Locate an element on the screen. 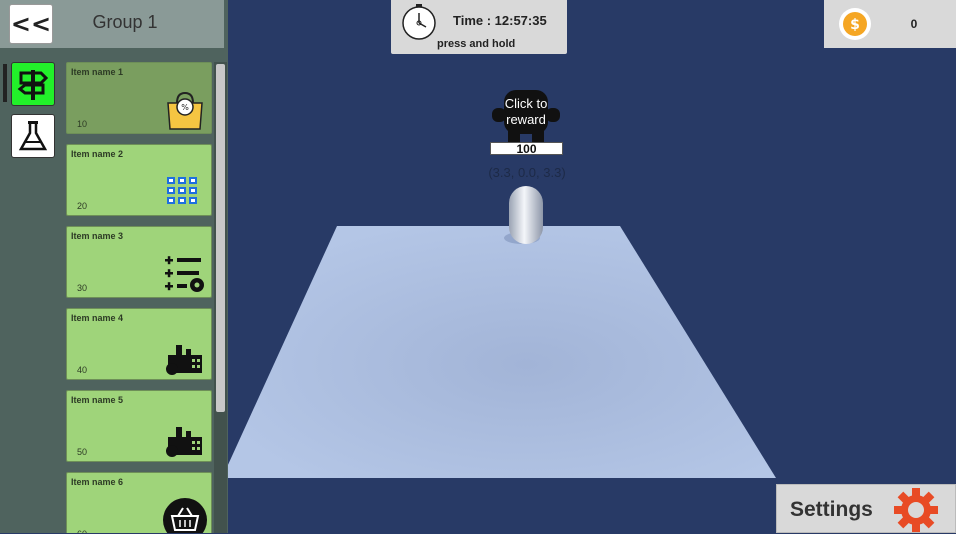  item-name: Item name 6 is located at coordinates (97, 482).